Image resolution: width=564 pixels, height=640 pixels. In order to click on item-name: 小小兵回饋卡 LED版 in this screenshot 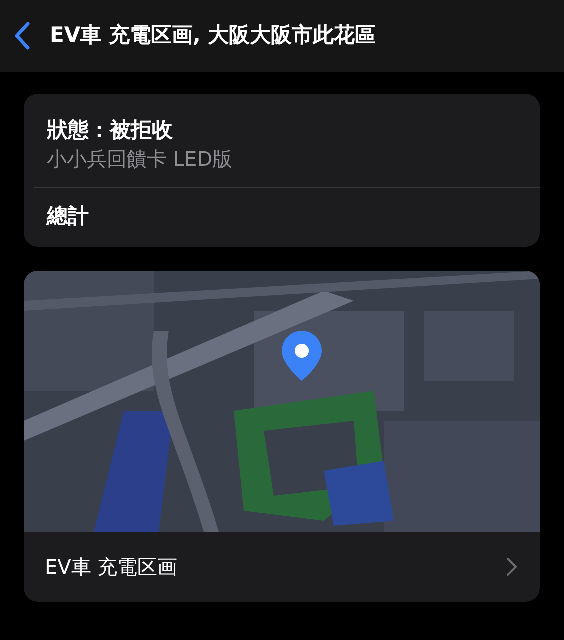, I will do `click(140, 159)`.